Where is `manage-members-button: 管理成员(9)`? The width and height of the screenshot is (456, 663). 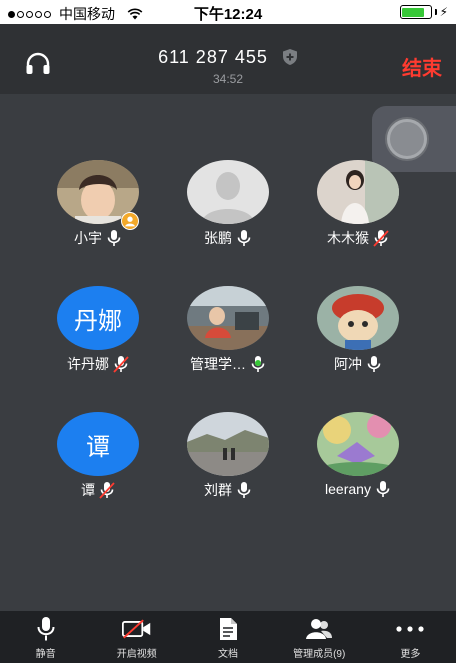
manage-members-button: 管理成员(9) is located at coordinates (319, 637).